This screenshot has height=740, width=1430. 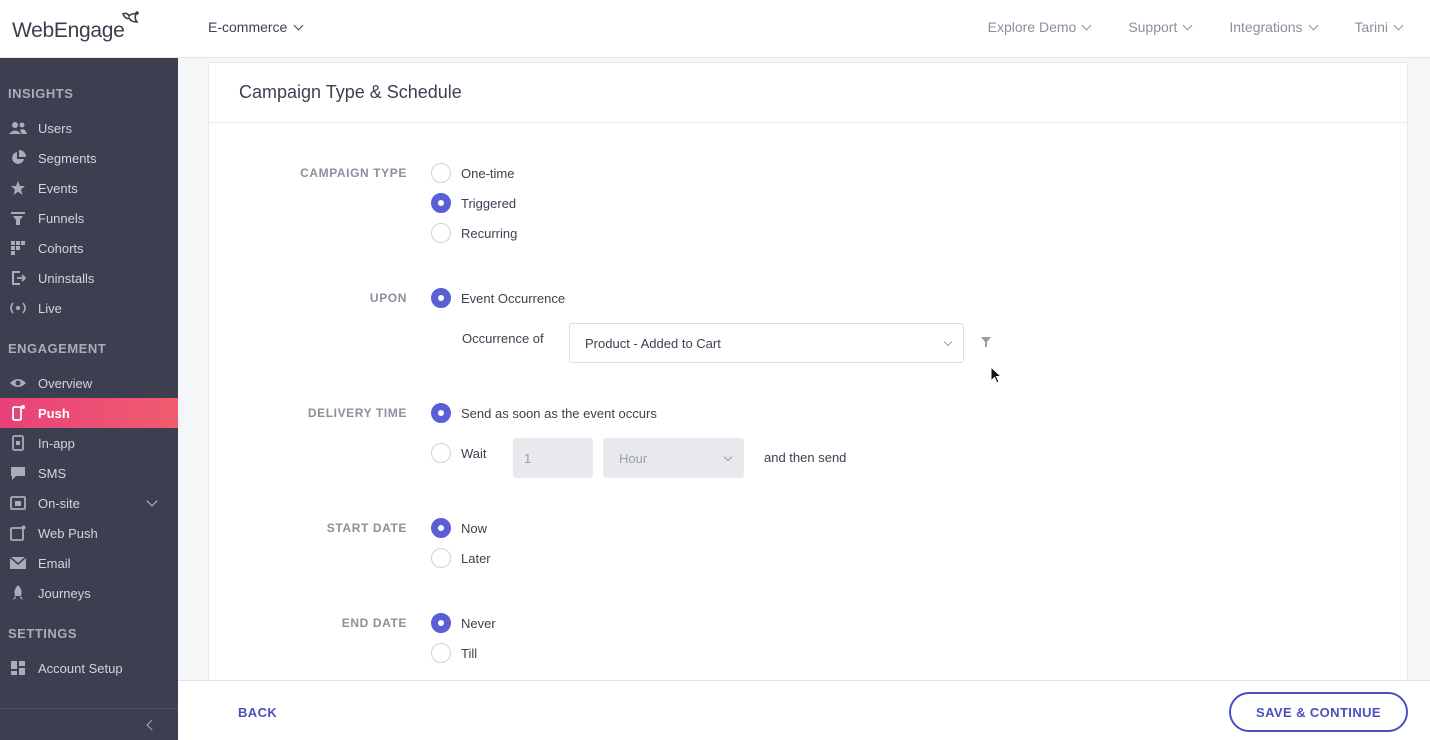 I want to click on sidebar-item-label: Web Push, so click(x=68, y=533).